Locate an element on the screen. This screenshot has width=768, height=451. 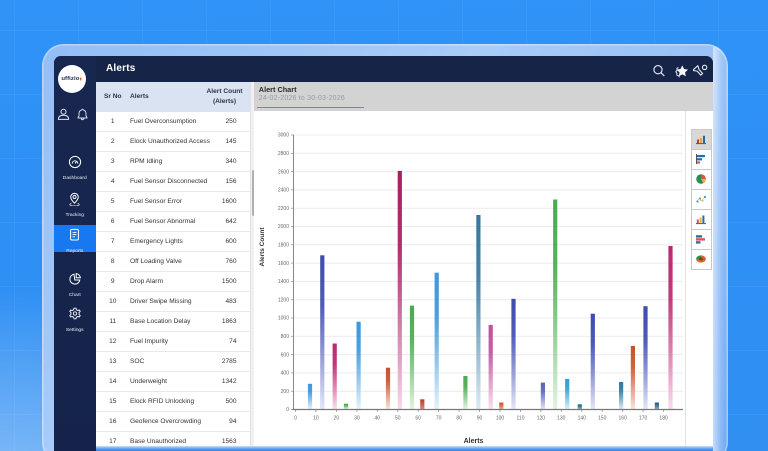
svg-text: 20 is located at coordinates (337, 418).